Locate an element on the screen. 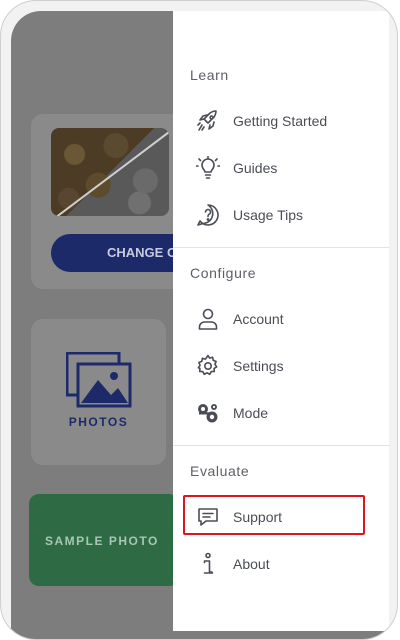  rocket-icon is located at coordinates (208, 121).